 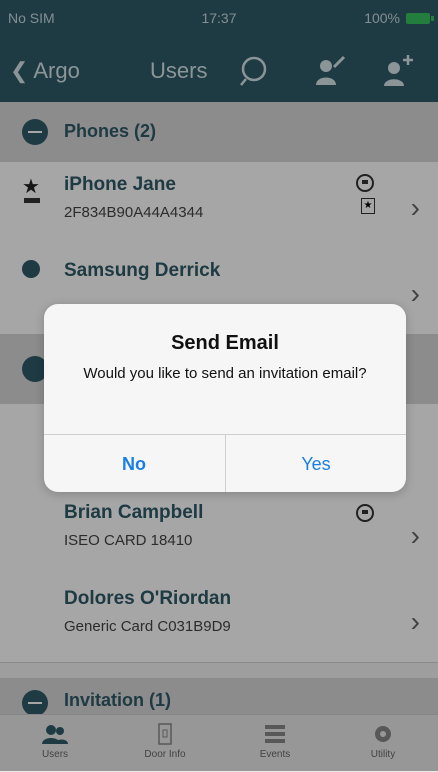 What do you see at coordinates (315, 463) in the screenshot?
I see `yes-button: Yes` at bounding box center [315, 463].